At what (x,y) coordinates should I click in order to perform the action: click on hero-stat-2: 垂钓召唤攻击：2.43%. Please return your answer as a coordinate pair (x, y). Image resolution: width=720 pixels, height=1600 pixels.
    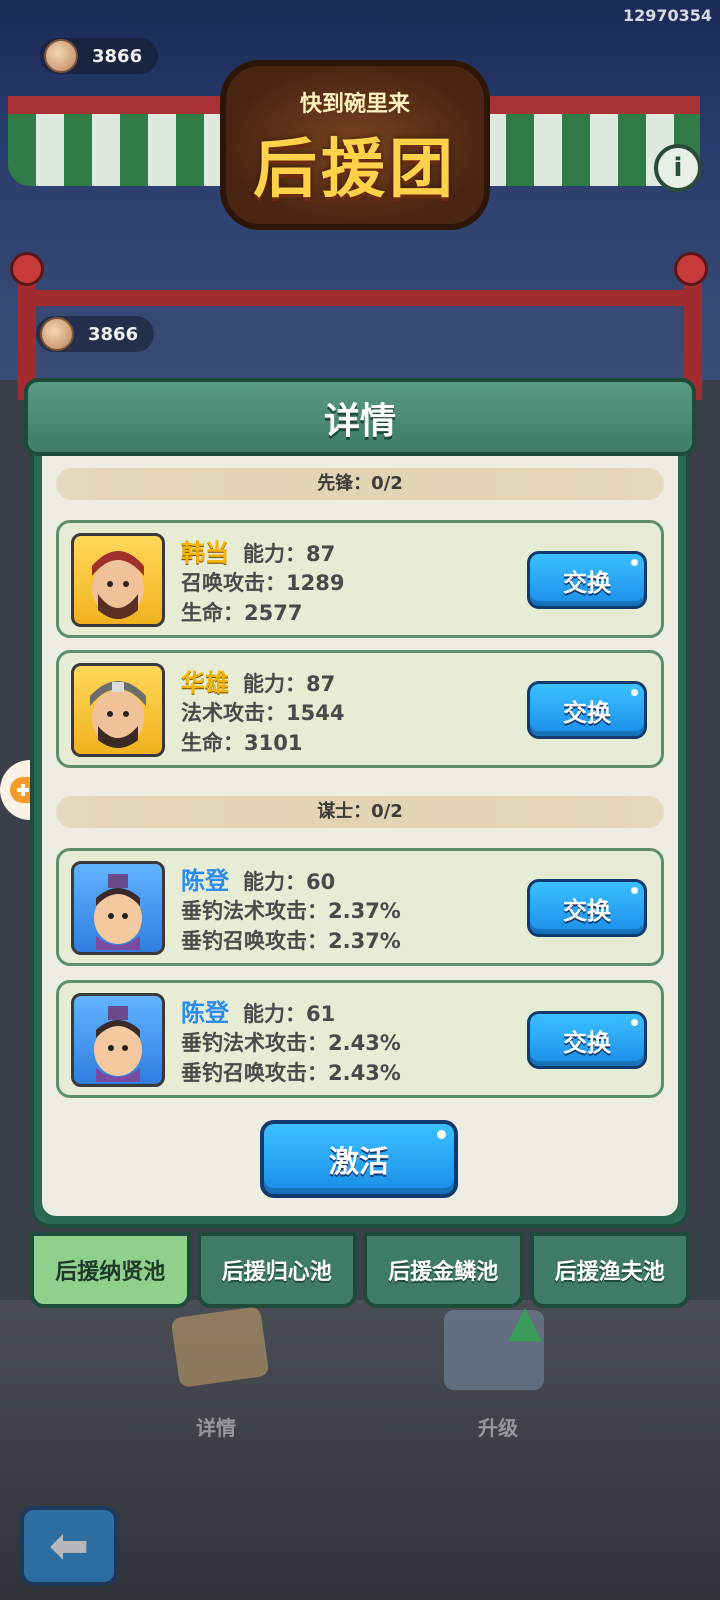
    Looking at the image, I should click on (291, 1073).